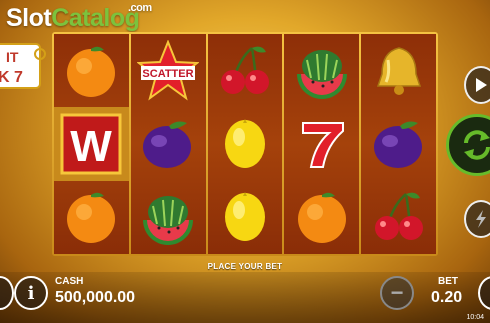  I want to click on bet-label: BET, so click(448, 281).